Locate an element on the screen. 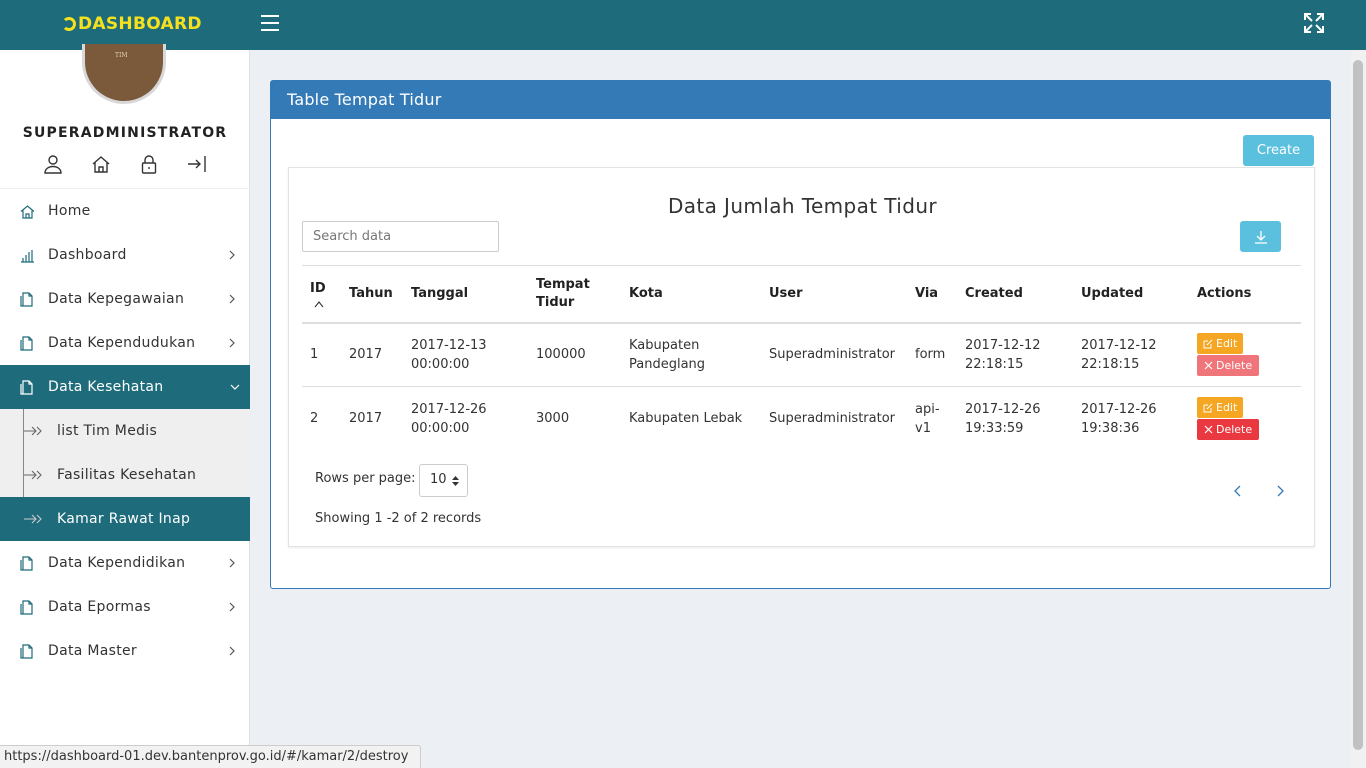 The width and height of the screenshot is (1366, 768). create-button: Create is located at coordinates (1278, 150).